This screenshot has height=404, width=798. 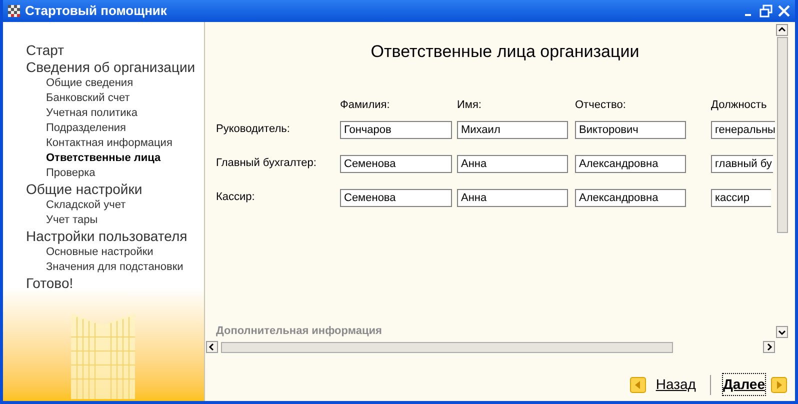 I want to click on scroll-left-icon, so click(x=212, y=347).